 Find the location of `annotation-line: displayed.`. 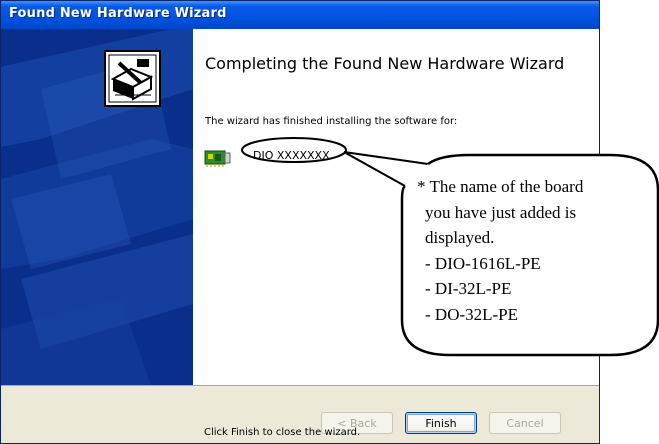

annotation-line: displayed. is located at coordinates (460, 237).